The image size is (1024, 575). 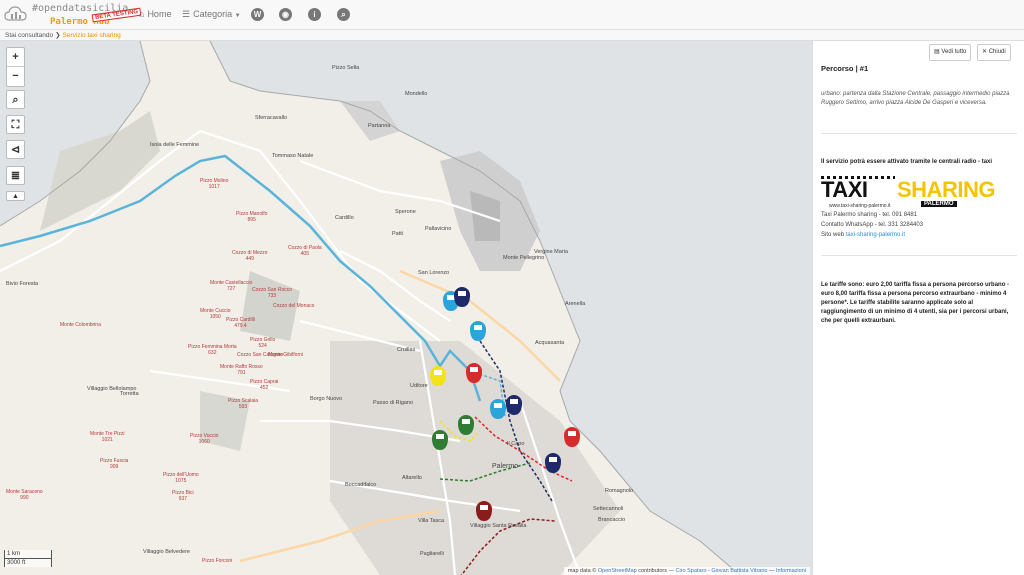 I want to click on map-search-button: ⌕, so click(x=15, y=99).